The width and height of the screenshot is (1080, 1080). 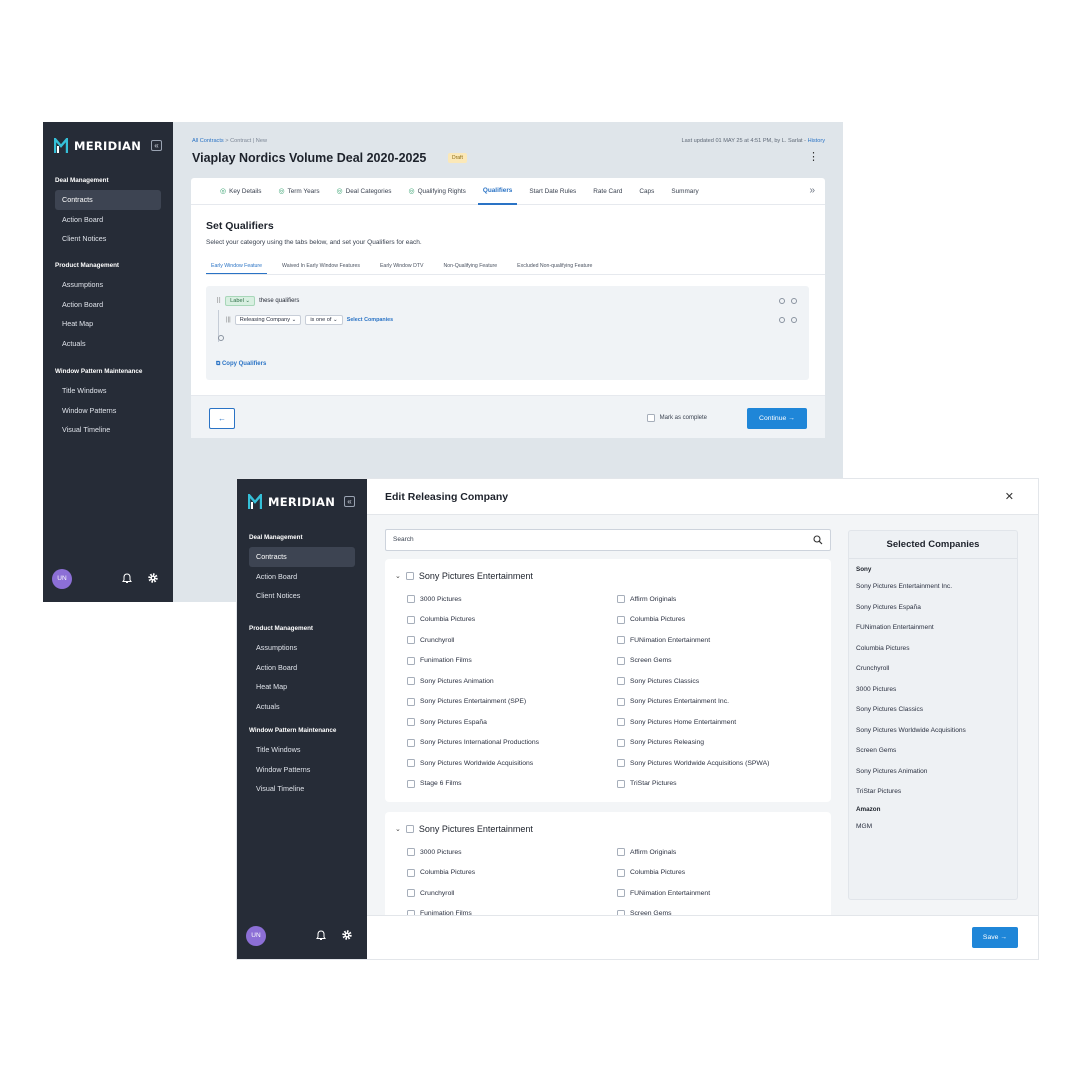 I want to click on selected-company: Sony Pictures Animation, so click(x=933, y=772).